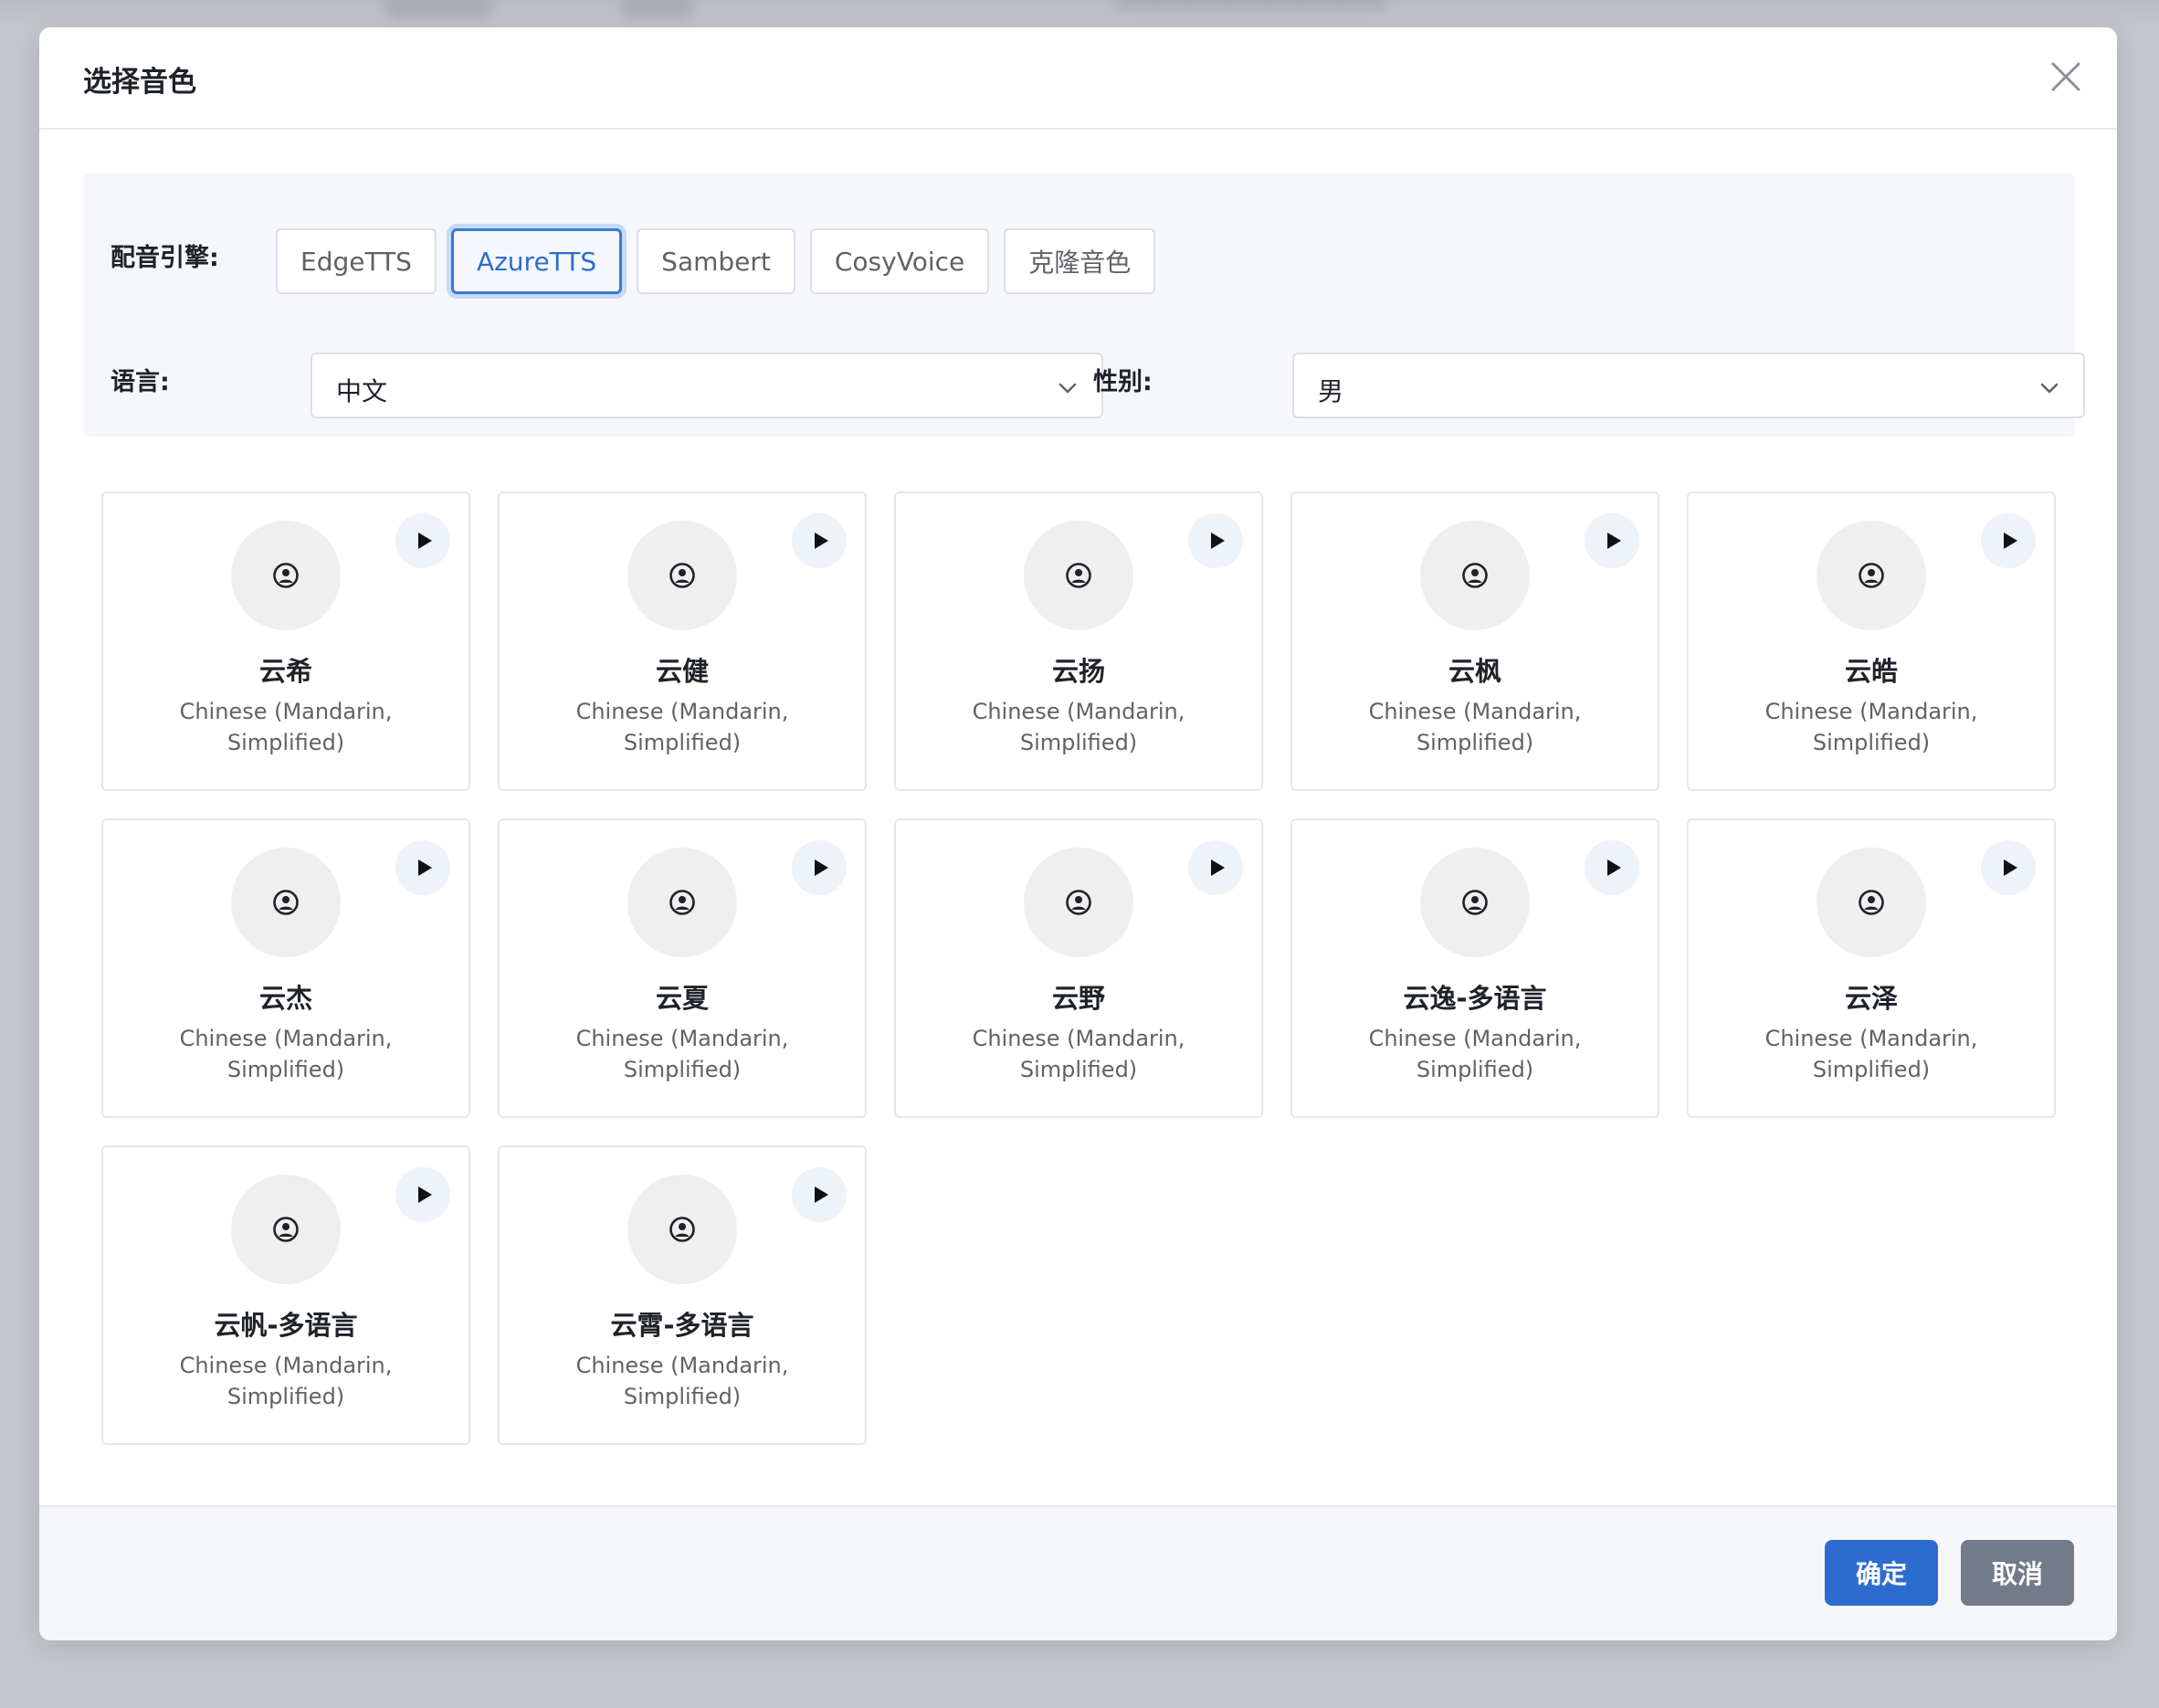  What do you see at coordinates (285, 998) in the screenshot?
I see `voice-name: 云杰` at bounding box center [285, 998].